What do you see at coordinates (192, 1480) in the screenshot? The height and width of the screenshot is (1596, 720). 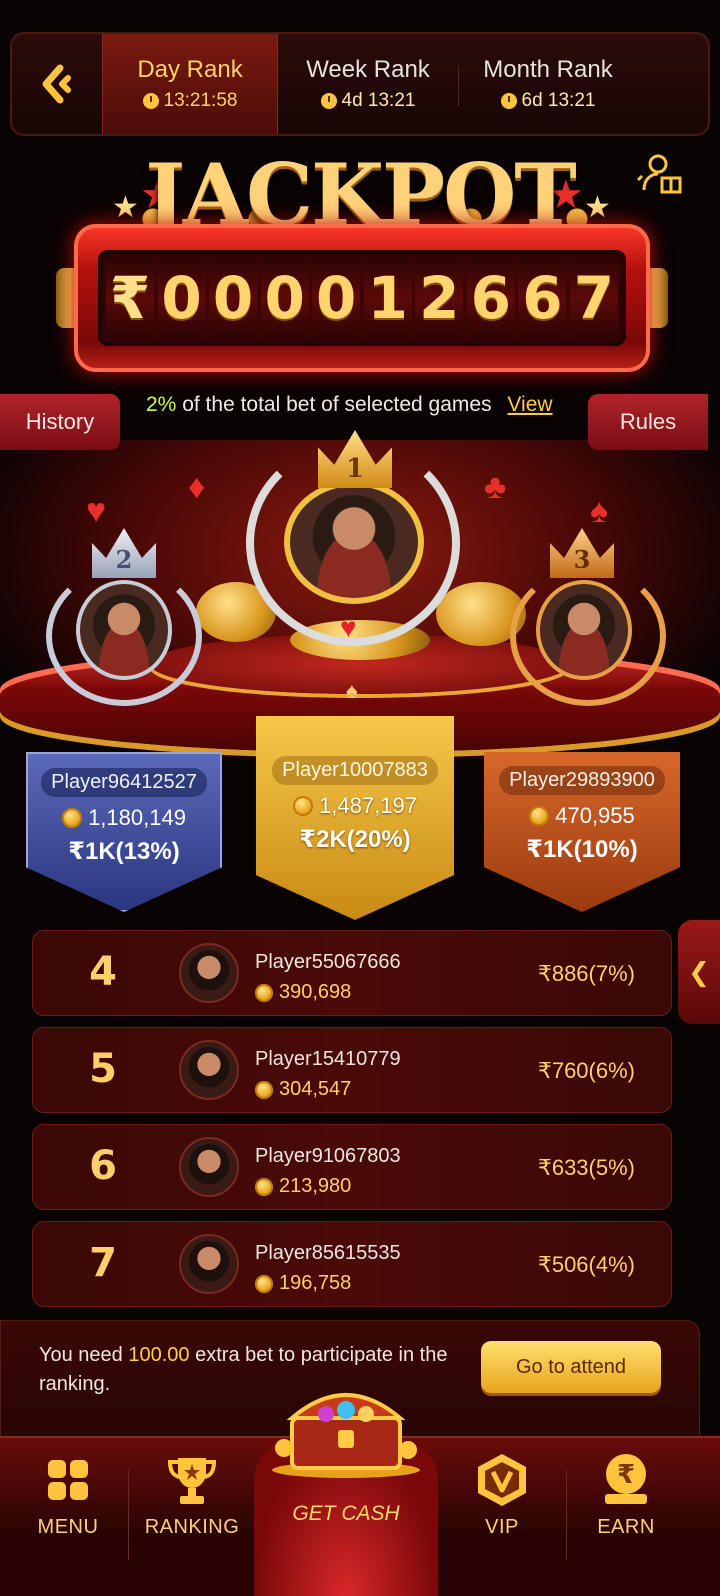 I see `trophy-icon` at bounding box center [192, 1480].